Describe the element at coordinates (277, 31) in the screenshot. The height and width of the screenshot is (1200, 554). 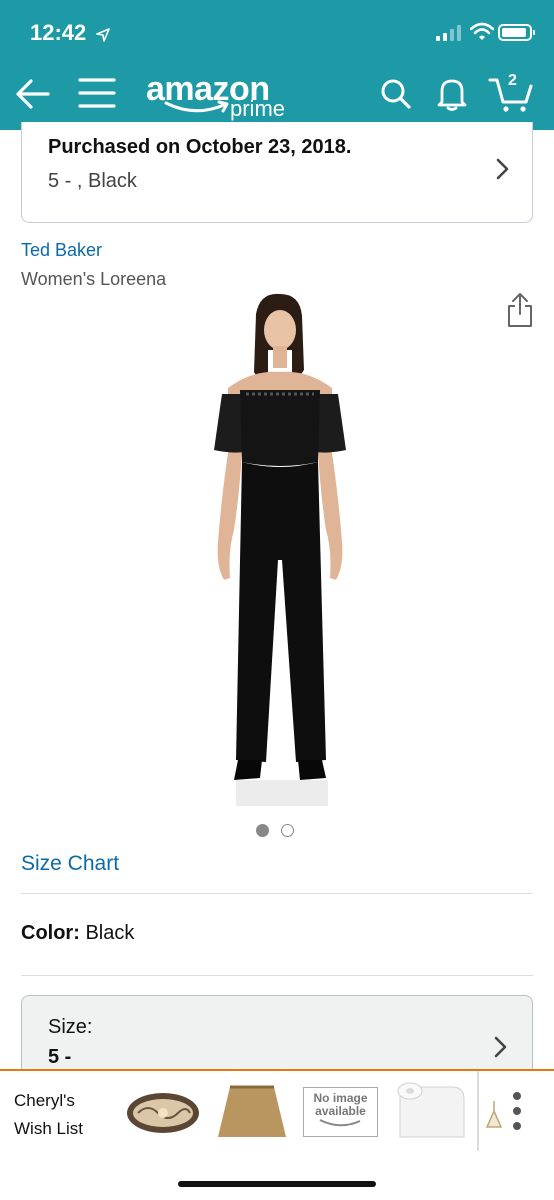
I see `status-bar: 12:42` at that location.